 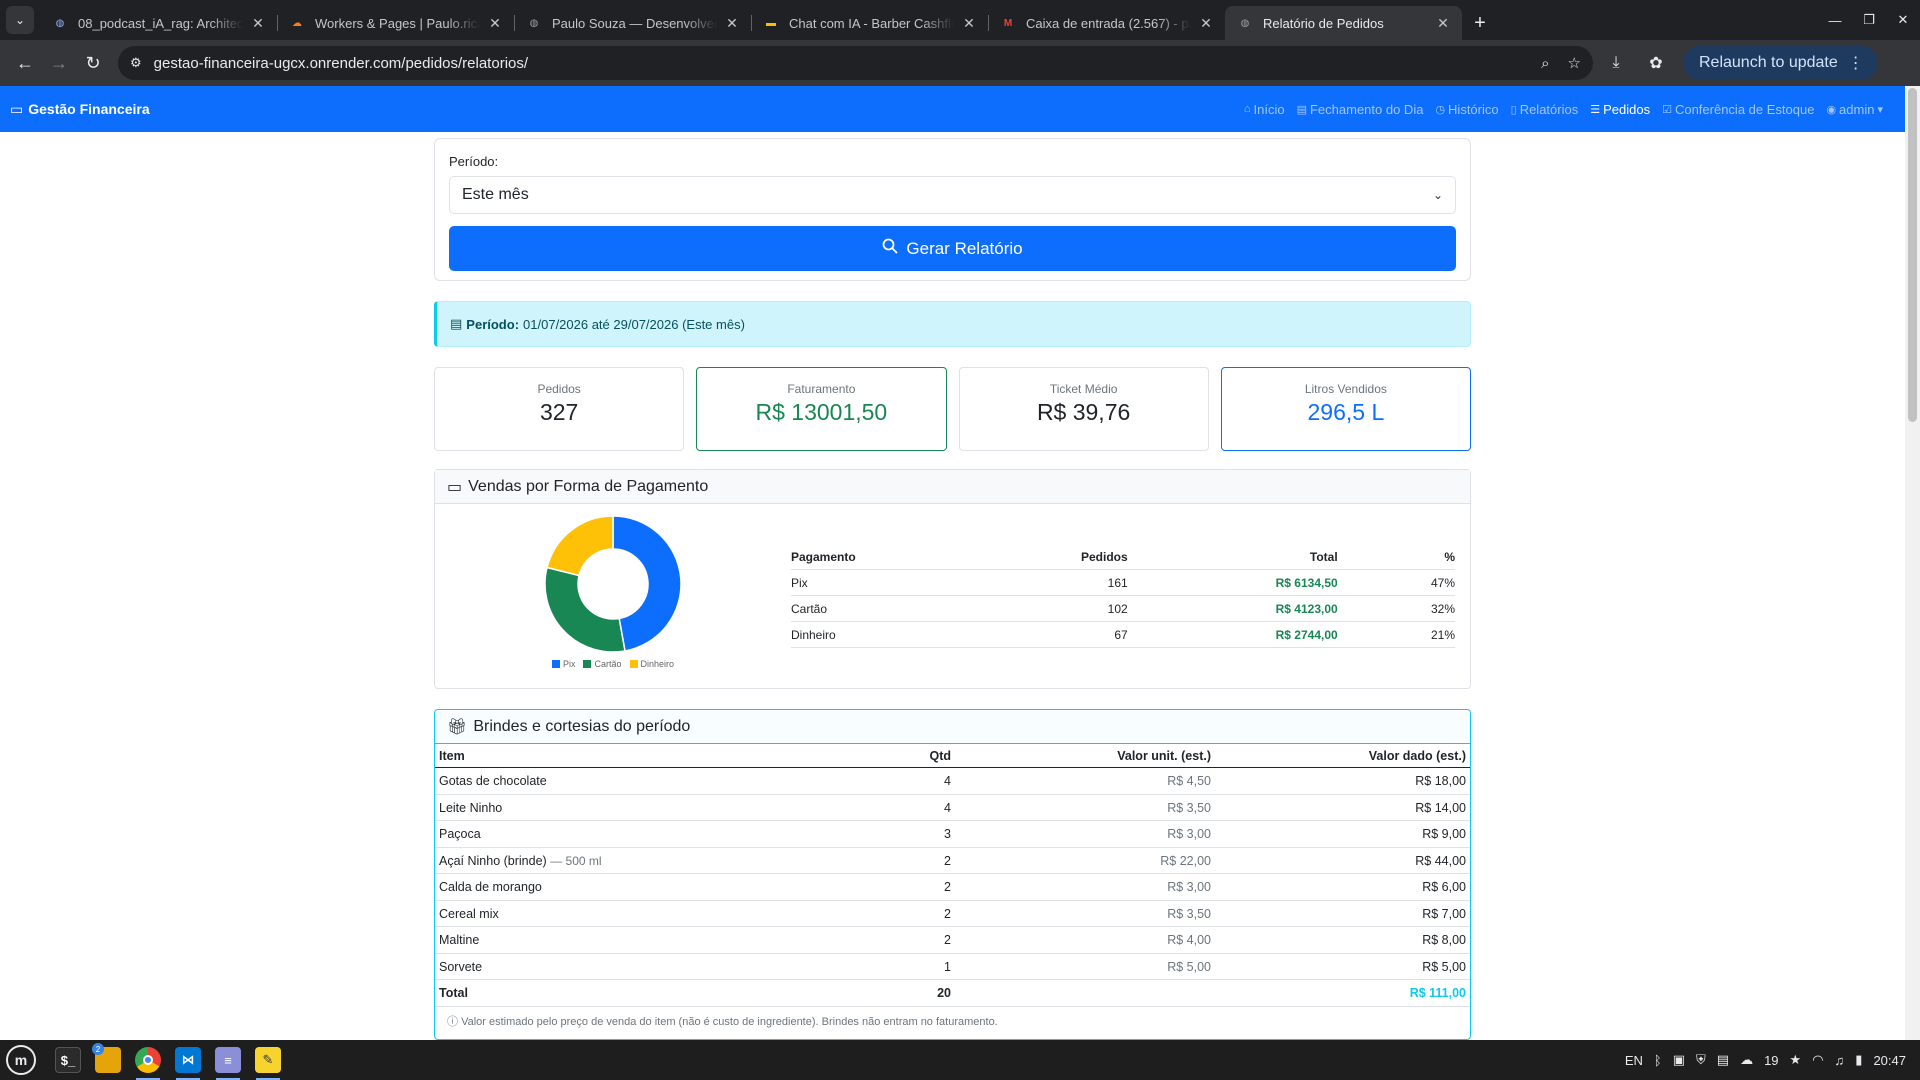 I want to click on clock: 20:47, so click(x=1889, y=1060).